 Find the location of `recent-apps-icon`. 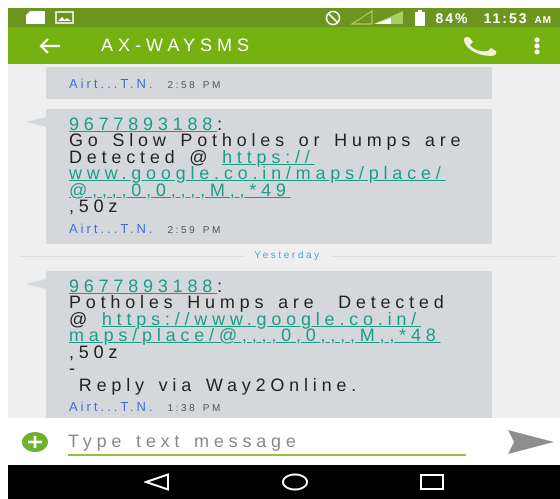

recent-apps-icon is located at coordinates (432, 482).